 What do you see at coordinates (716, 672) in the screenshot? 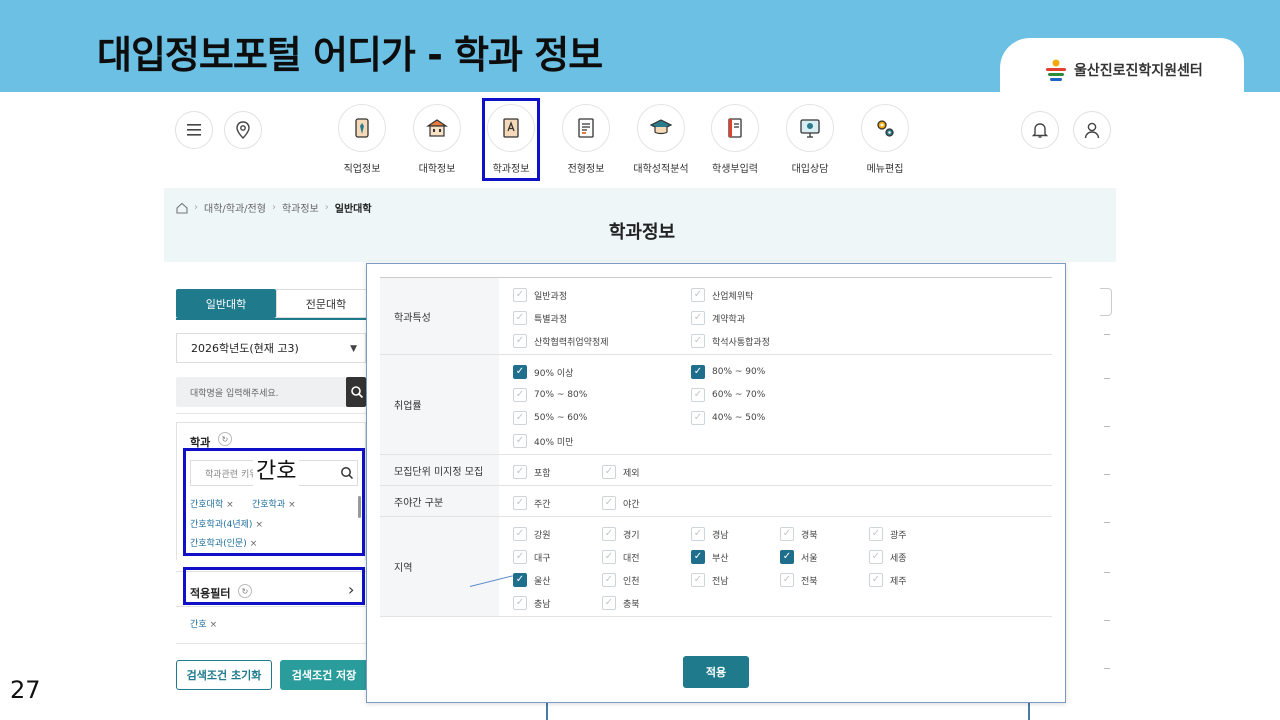
I see `apply-button: 적용` at bounding box center [716, 672].